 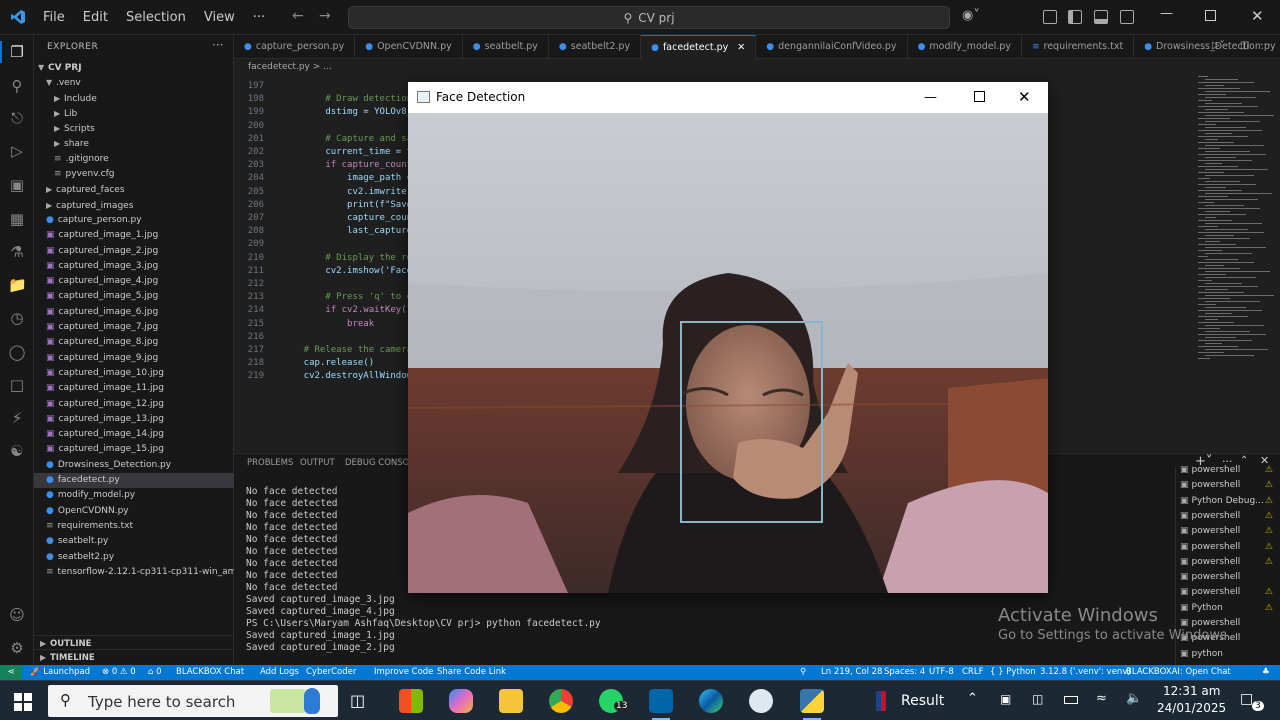 What do you see at coordinates (193, 701) in the screenshot?
I see `taskbar-search-box: ⚲ Type here to search` at bounding box center [193, 701].